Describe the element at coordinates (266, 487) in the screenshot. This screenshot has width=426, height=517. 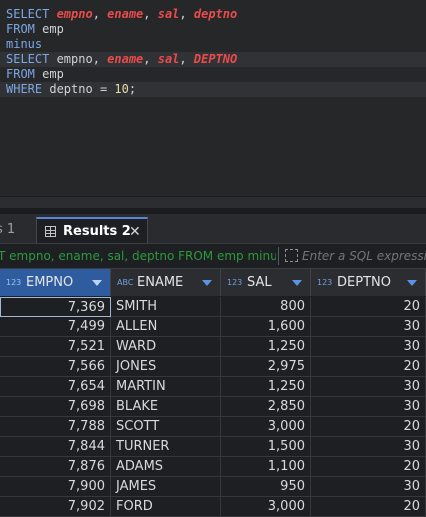
I see `cell-sal: 950` at that location.